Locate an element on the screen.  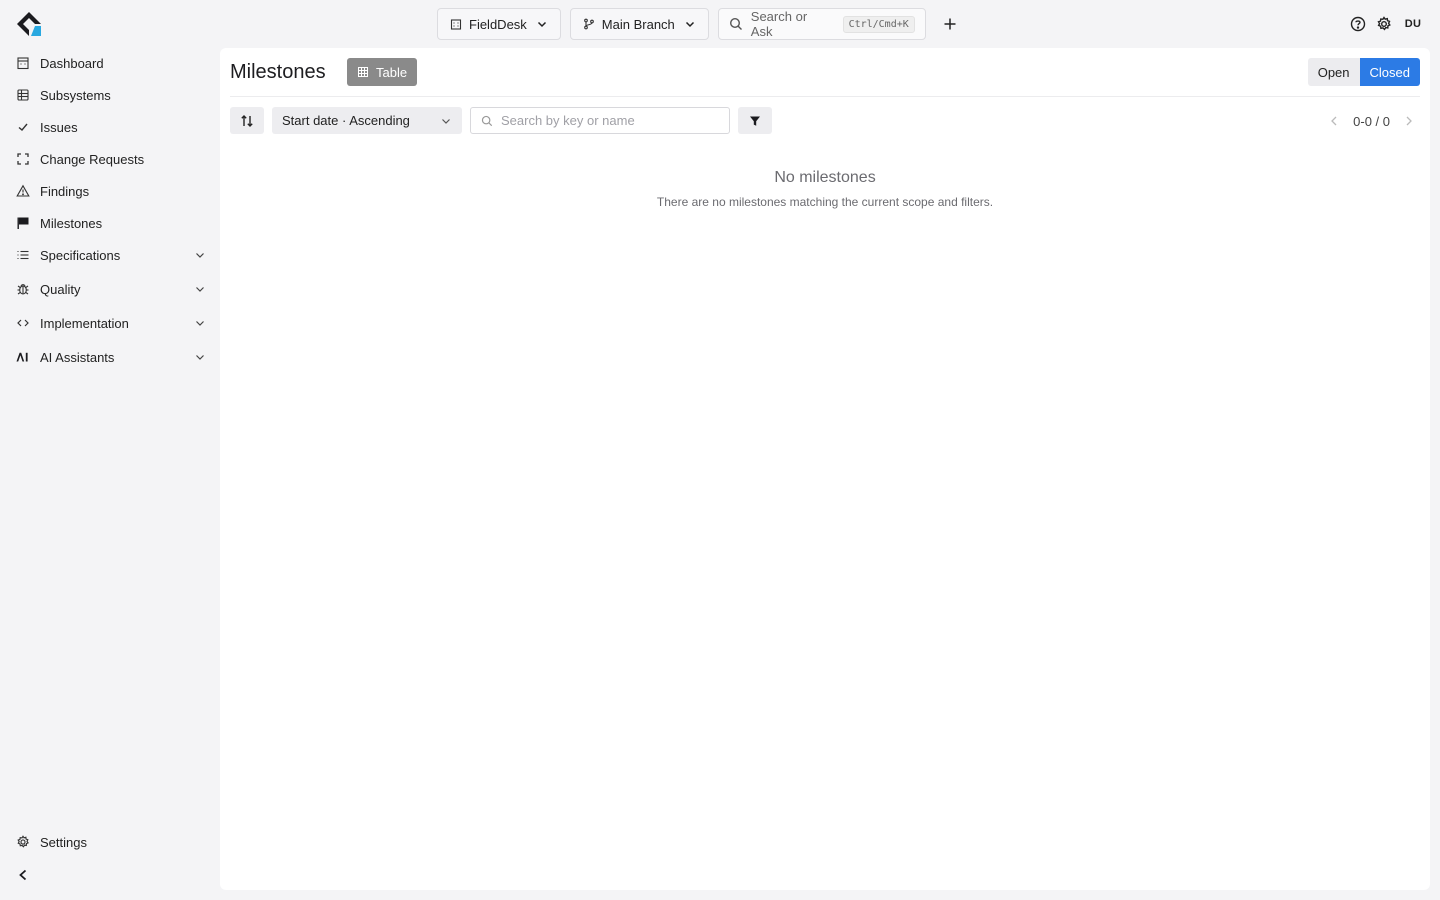
sidebar-item-issues: Issues is located at coordinates (111, 127).